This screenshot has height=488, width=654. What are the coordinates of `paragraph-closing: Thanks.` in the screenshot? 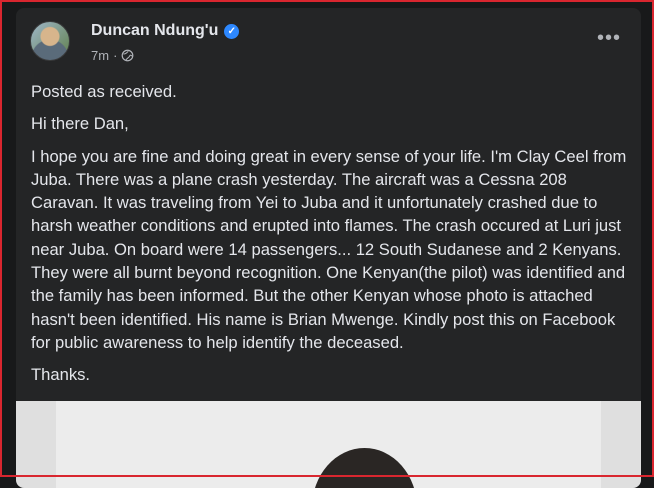 It's located at (61, 375).